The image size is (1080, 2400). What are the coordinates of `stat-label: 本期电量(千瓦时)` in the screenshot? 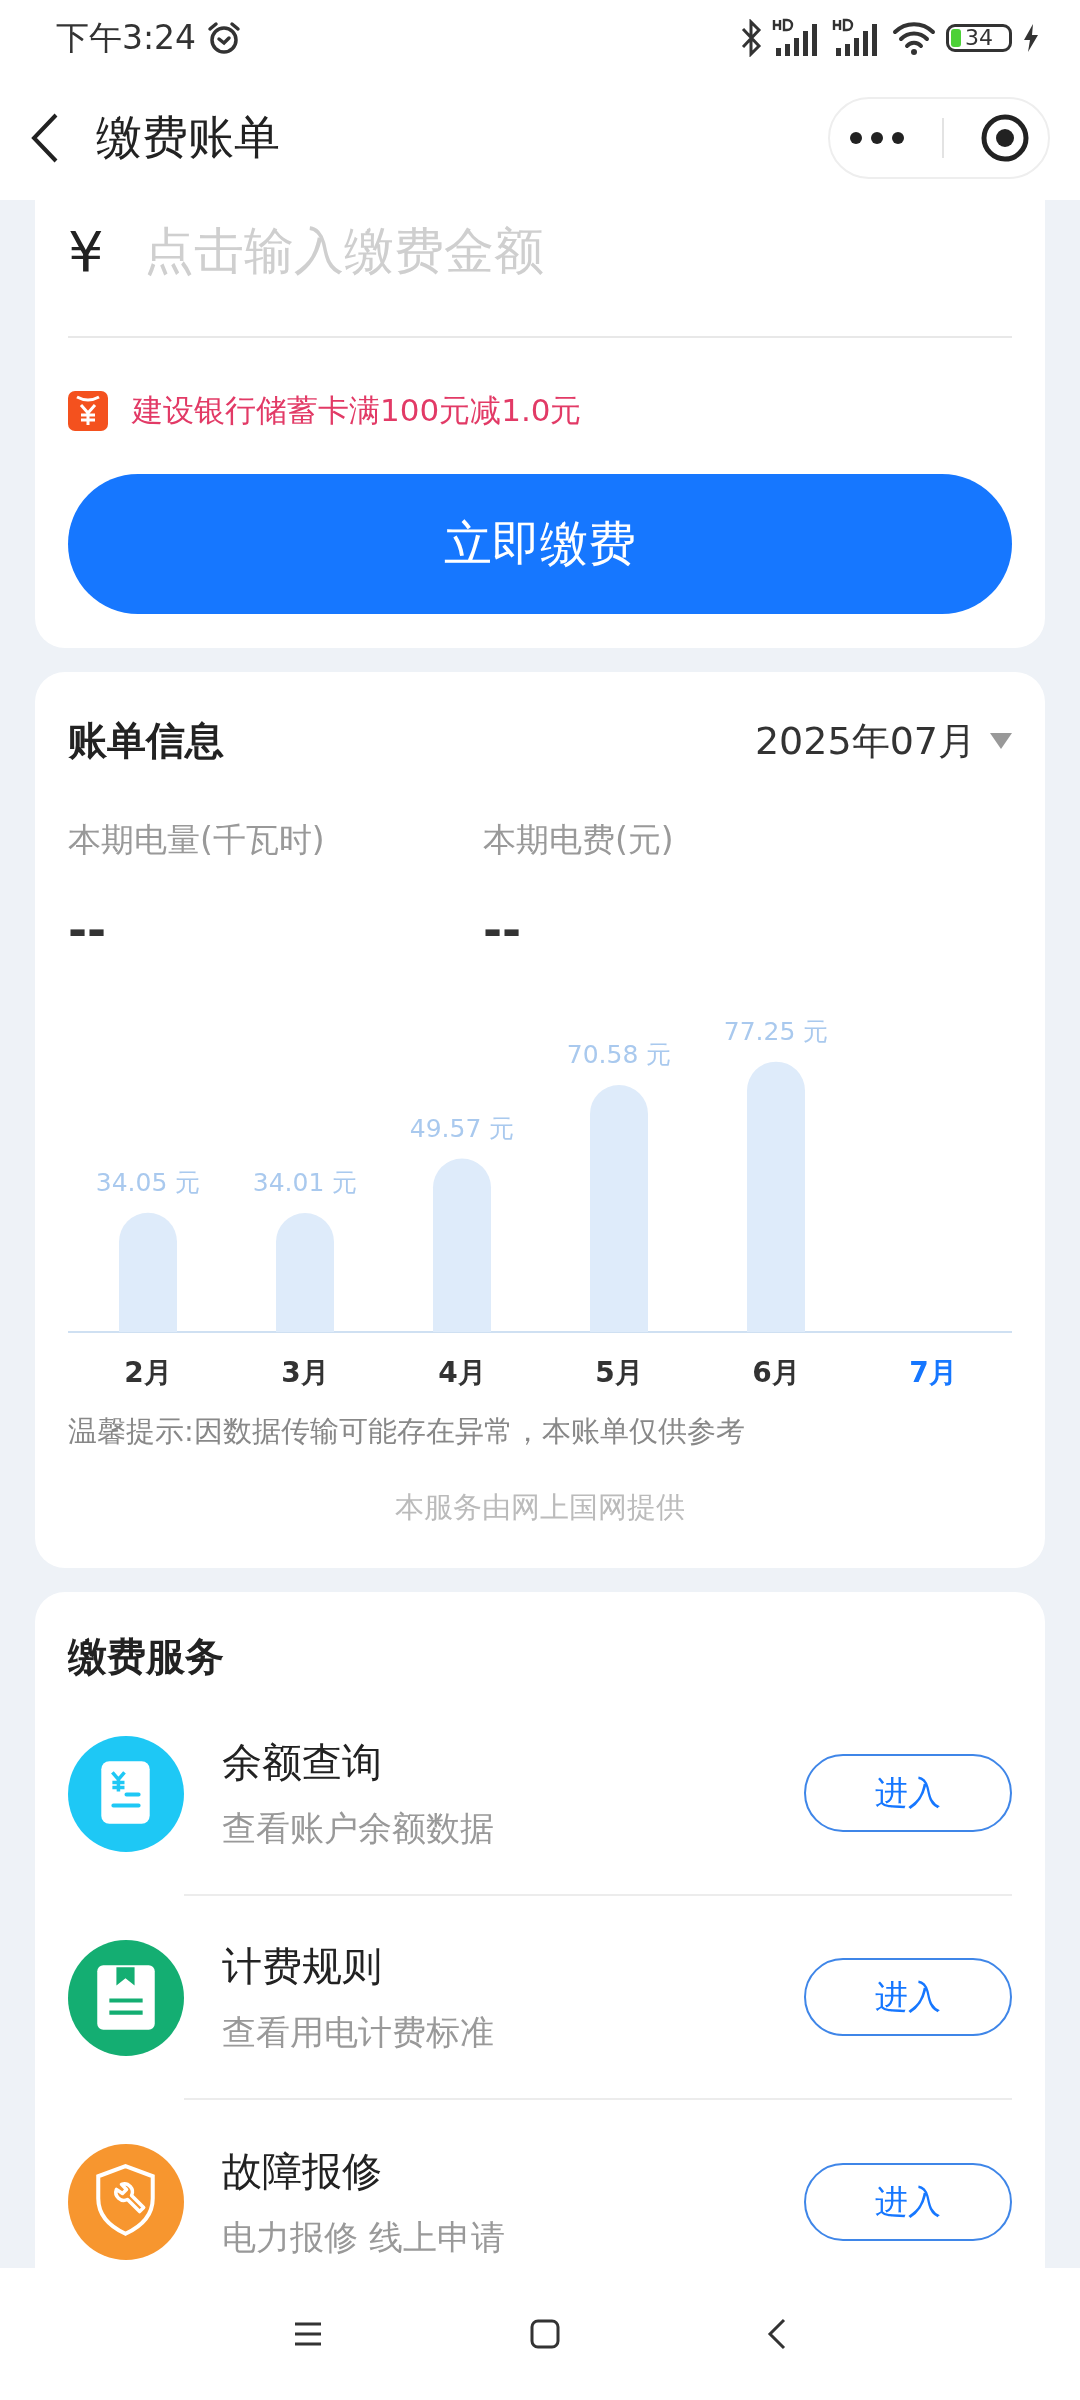 It's located at (197, 840).